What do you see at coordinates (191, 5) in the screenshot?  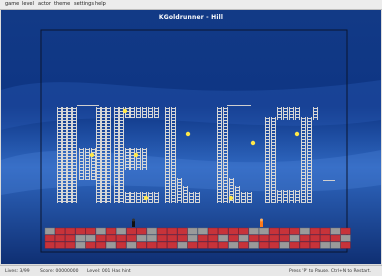 I see `menu-bar: game level actor theme settings help` at bounding box center [191, 5].